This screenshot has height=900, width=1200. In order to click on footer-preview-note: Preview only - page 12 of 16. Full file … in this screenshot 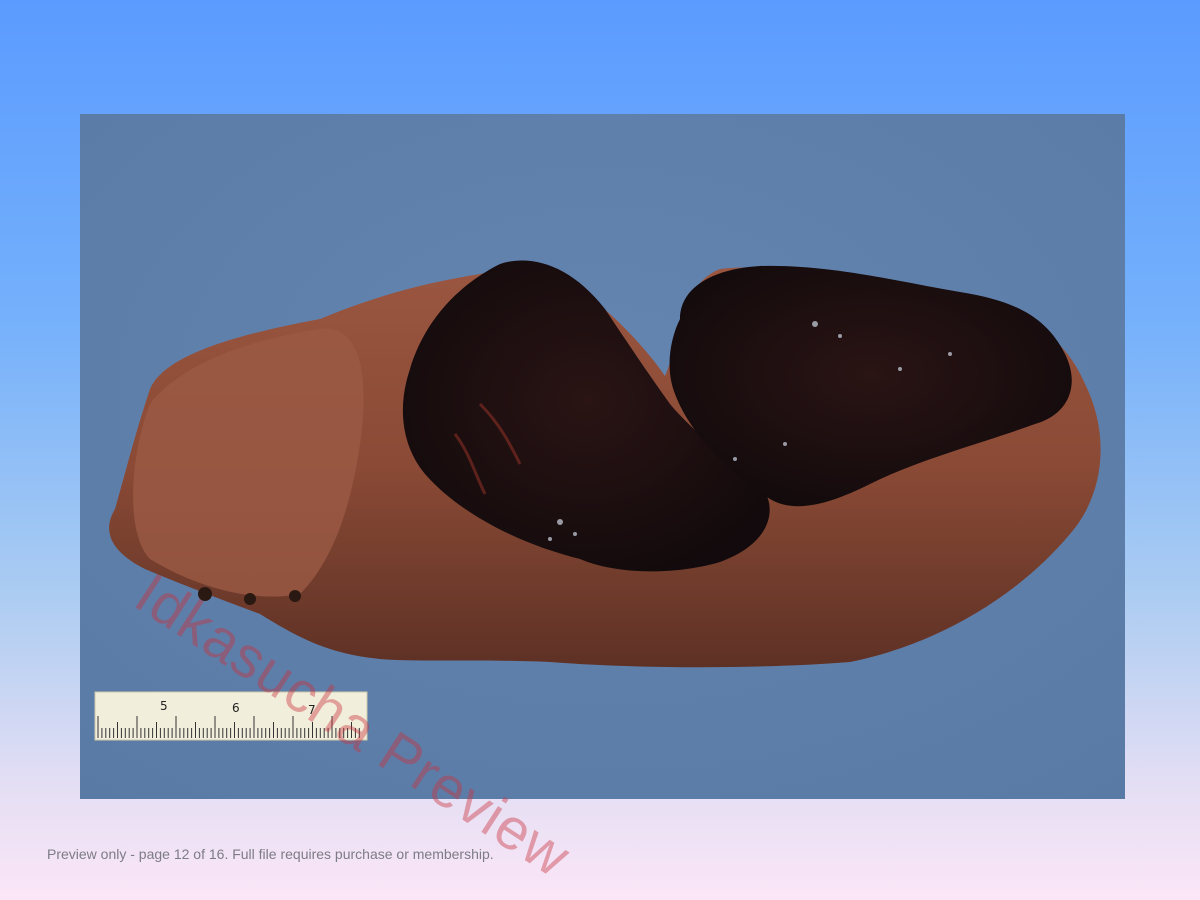, I will do `click(270, 854)`.